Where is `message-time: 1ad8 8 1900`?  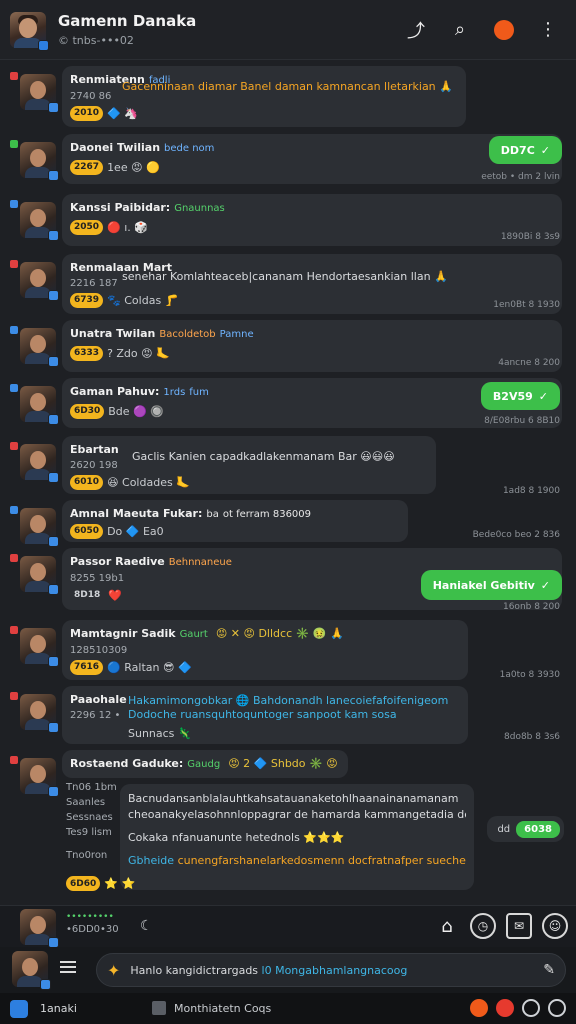
message-time: 1ad8 8 1900 is located at coordinates (531, 491).